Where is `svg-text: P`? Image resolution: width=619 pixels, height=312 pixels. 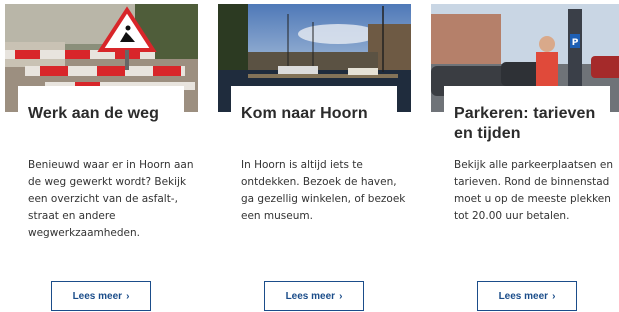
svg-text: P is located at coordinates (575, 43).